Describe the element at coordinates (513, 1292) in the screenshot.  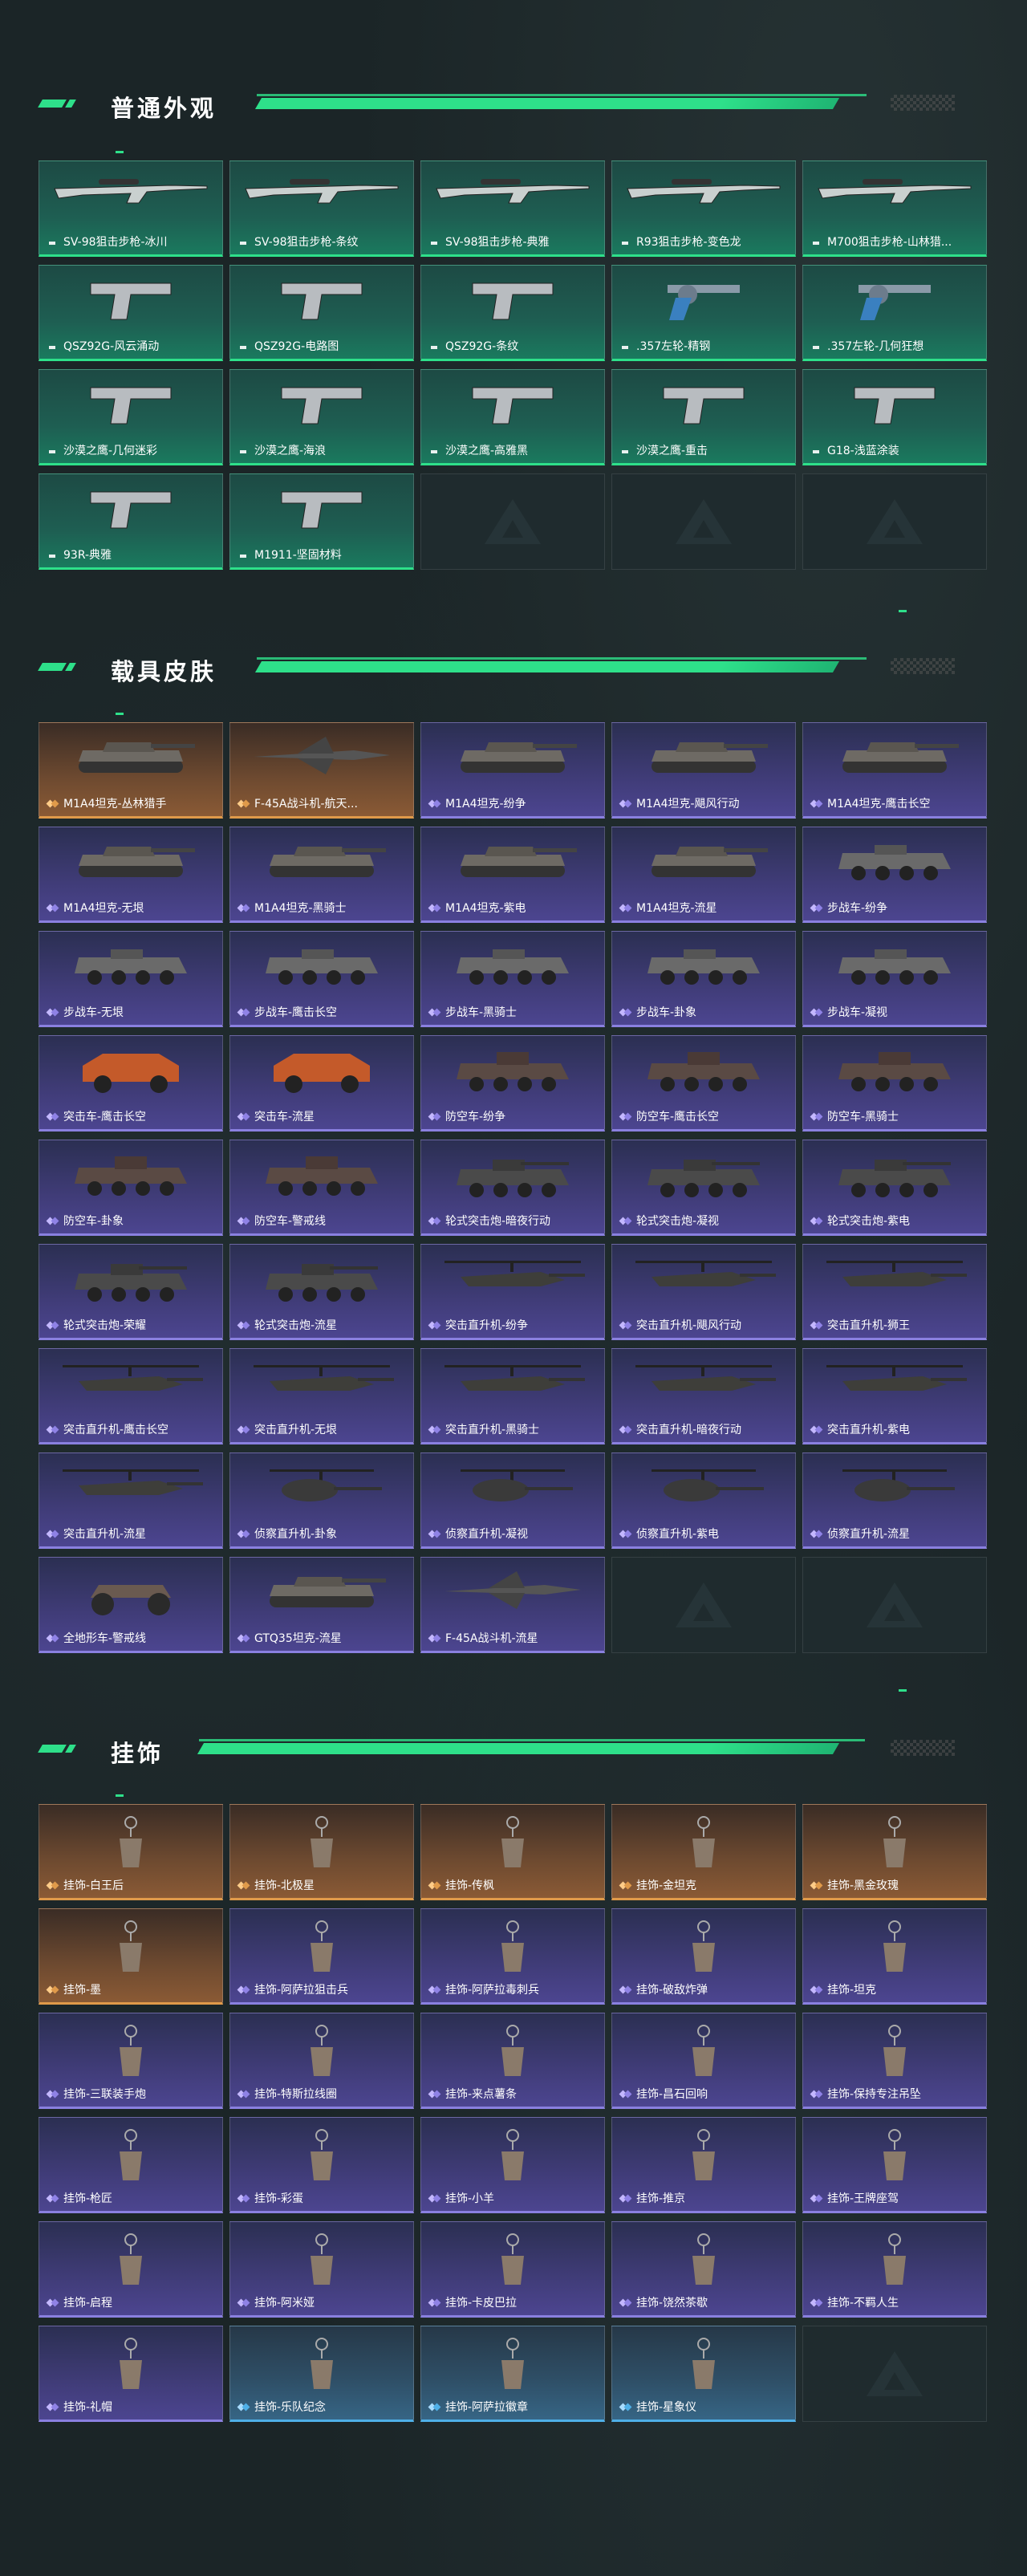
I see `item-card: 突击直升机-纷争` at that location.